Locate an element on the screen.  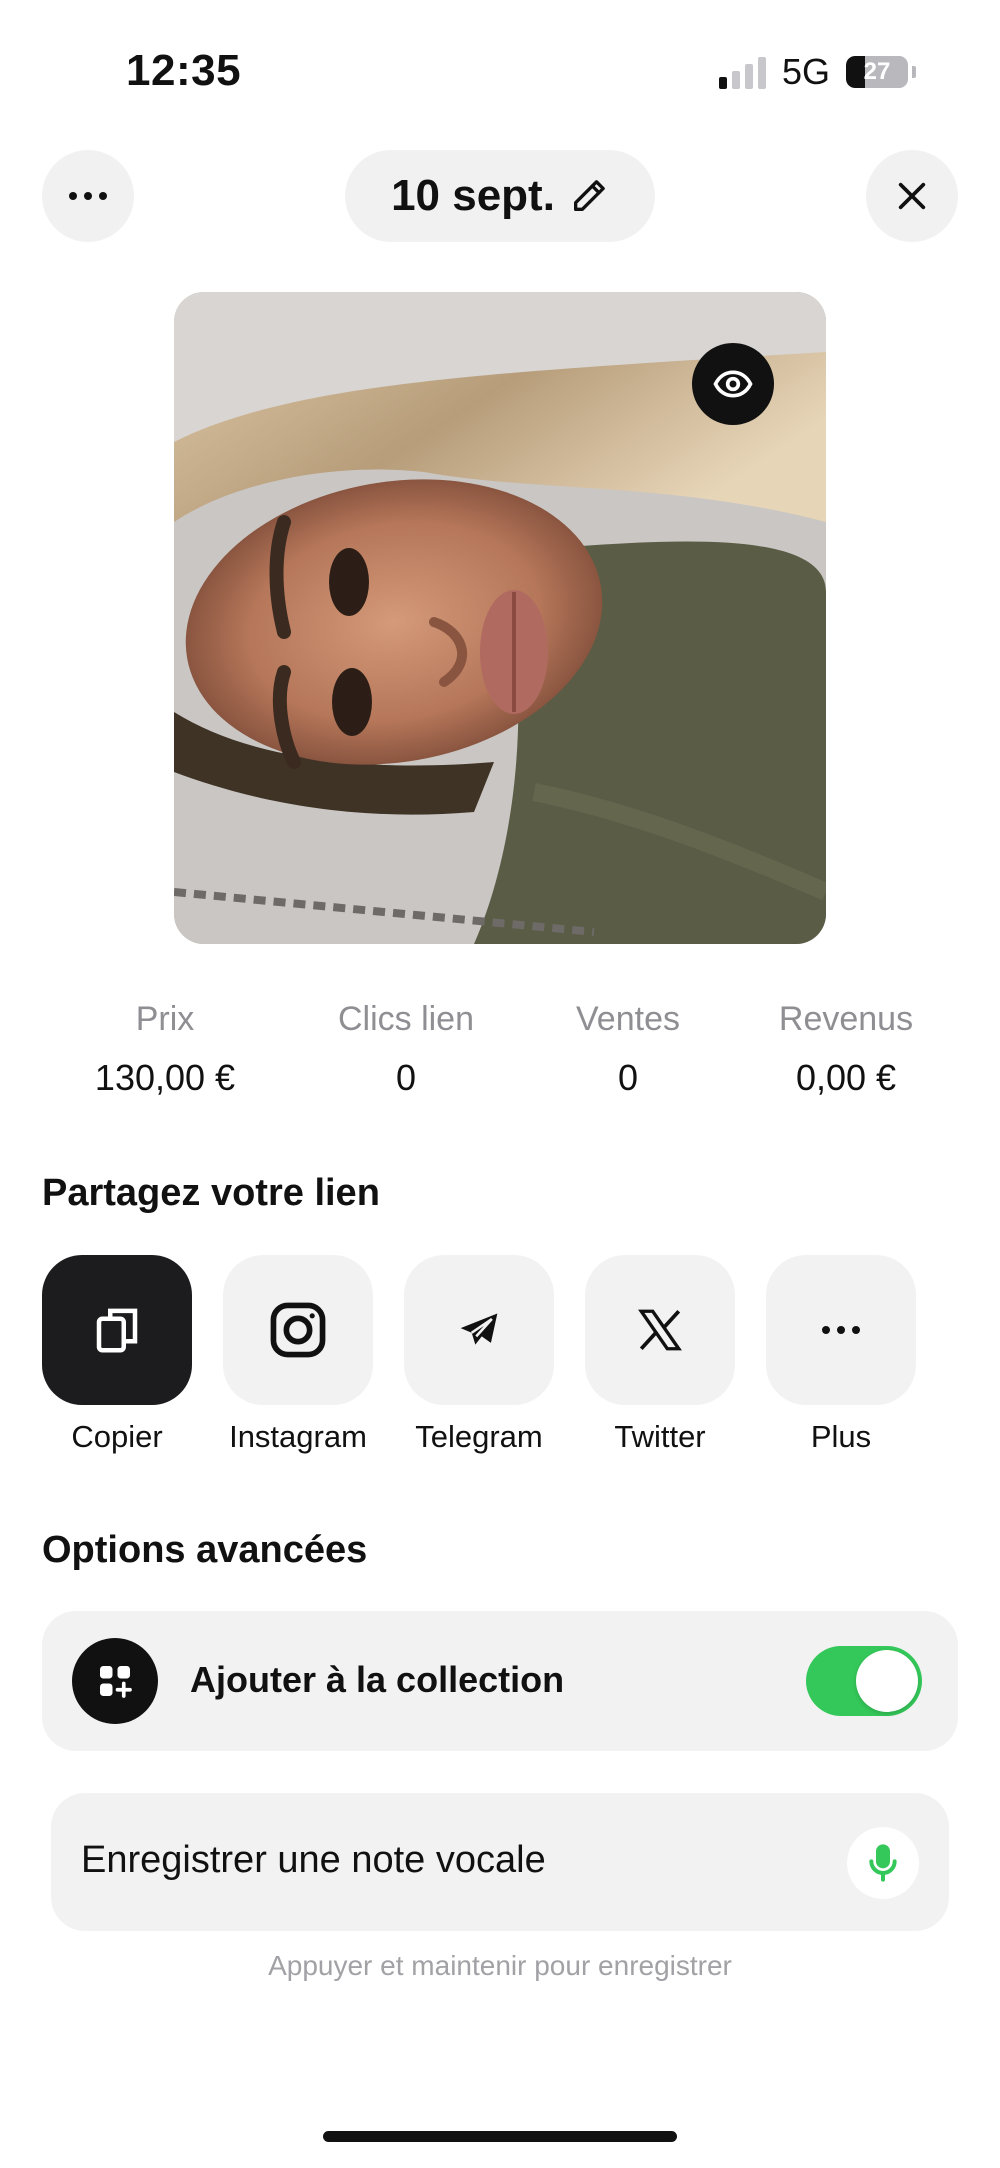
record-button is located at coordinates (883, 1863).